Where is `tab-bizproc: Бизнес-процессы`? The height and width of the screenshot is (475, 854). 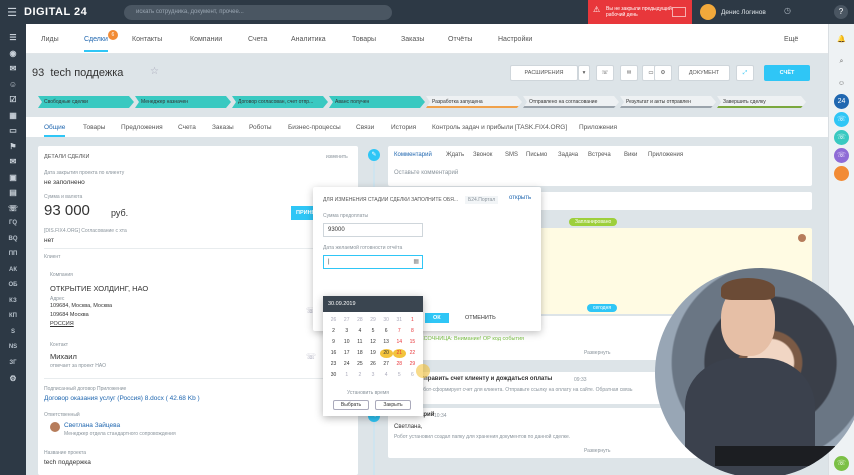
tab-bizproc: Бизнес-процессы is located at coordinates (314, 127).